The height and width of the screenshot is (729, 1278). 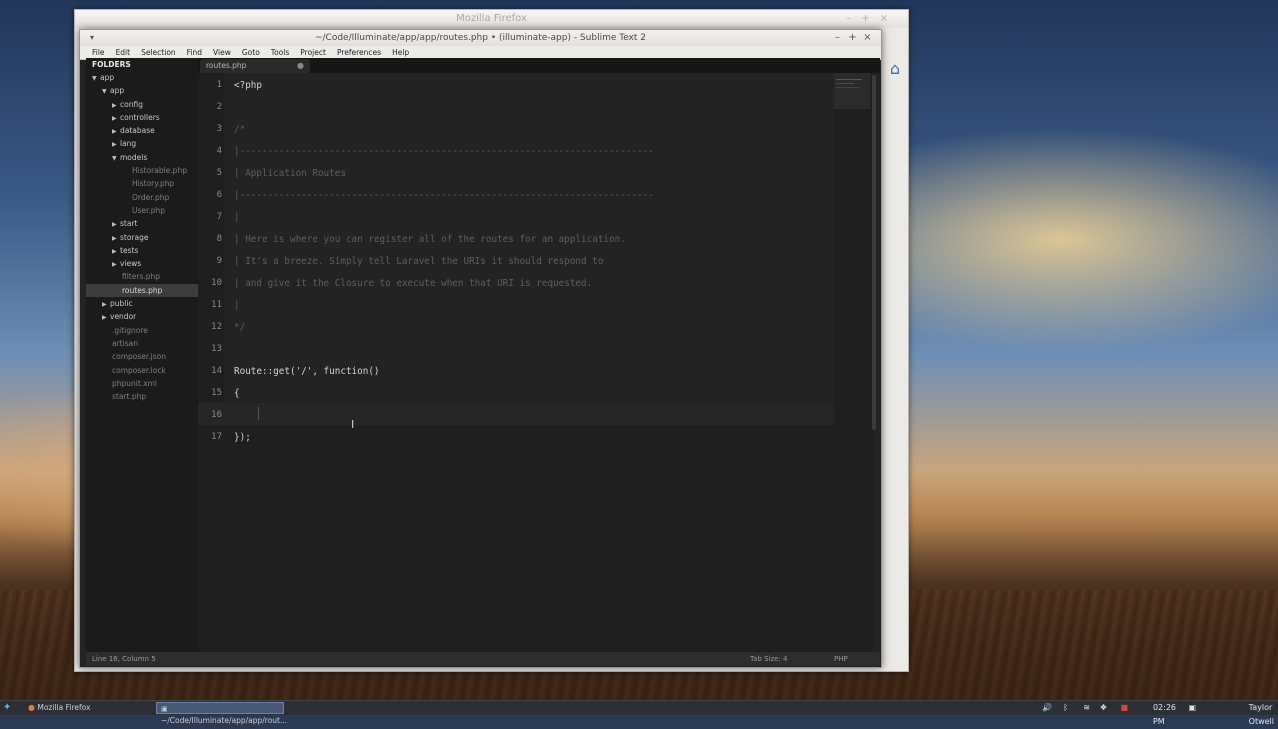 I want to click on status-bar: Line 16, Column 5 Tab Size: 4 PHP, so click(x=483, y=659).